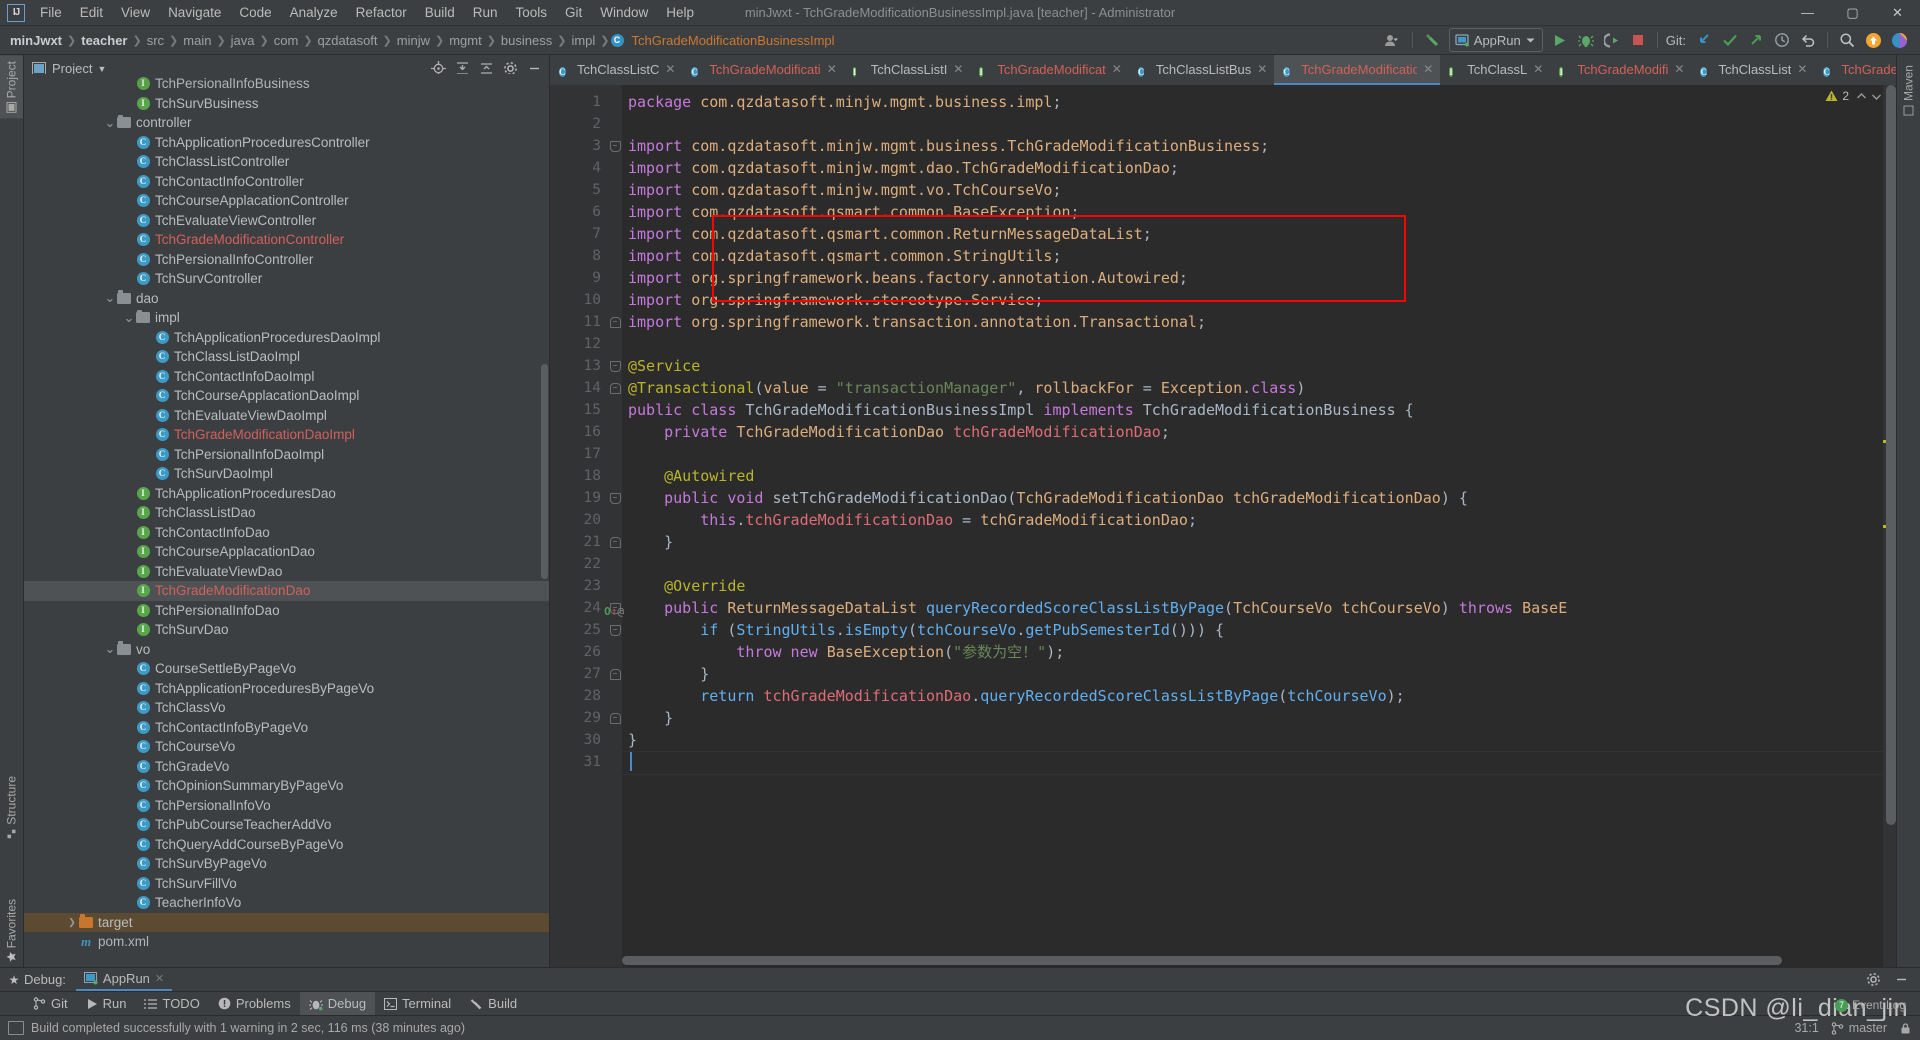 This screenshot has width=1920, height=1040. What do you see at coordinates (106, 1003) in the screenshot?
I see `tool-window-tab-run: Run` at bounding box center [106, 1003].